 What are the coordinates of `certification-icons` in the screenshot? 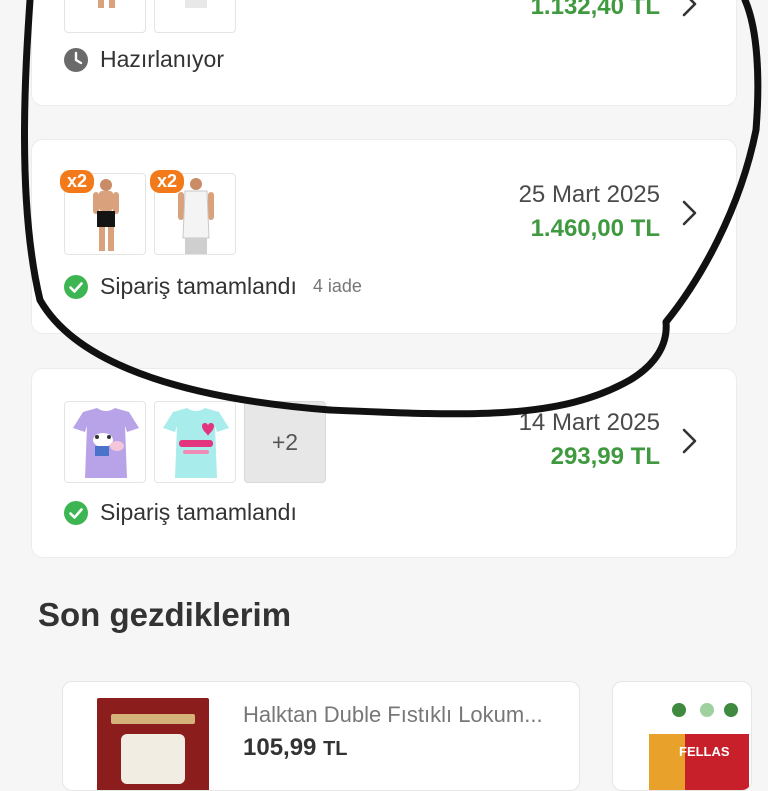 It's located at (705, 710).